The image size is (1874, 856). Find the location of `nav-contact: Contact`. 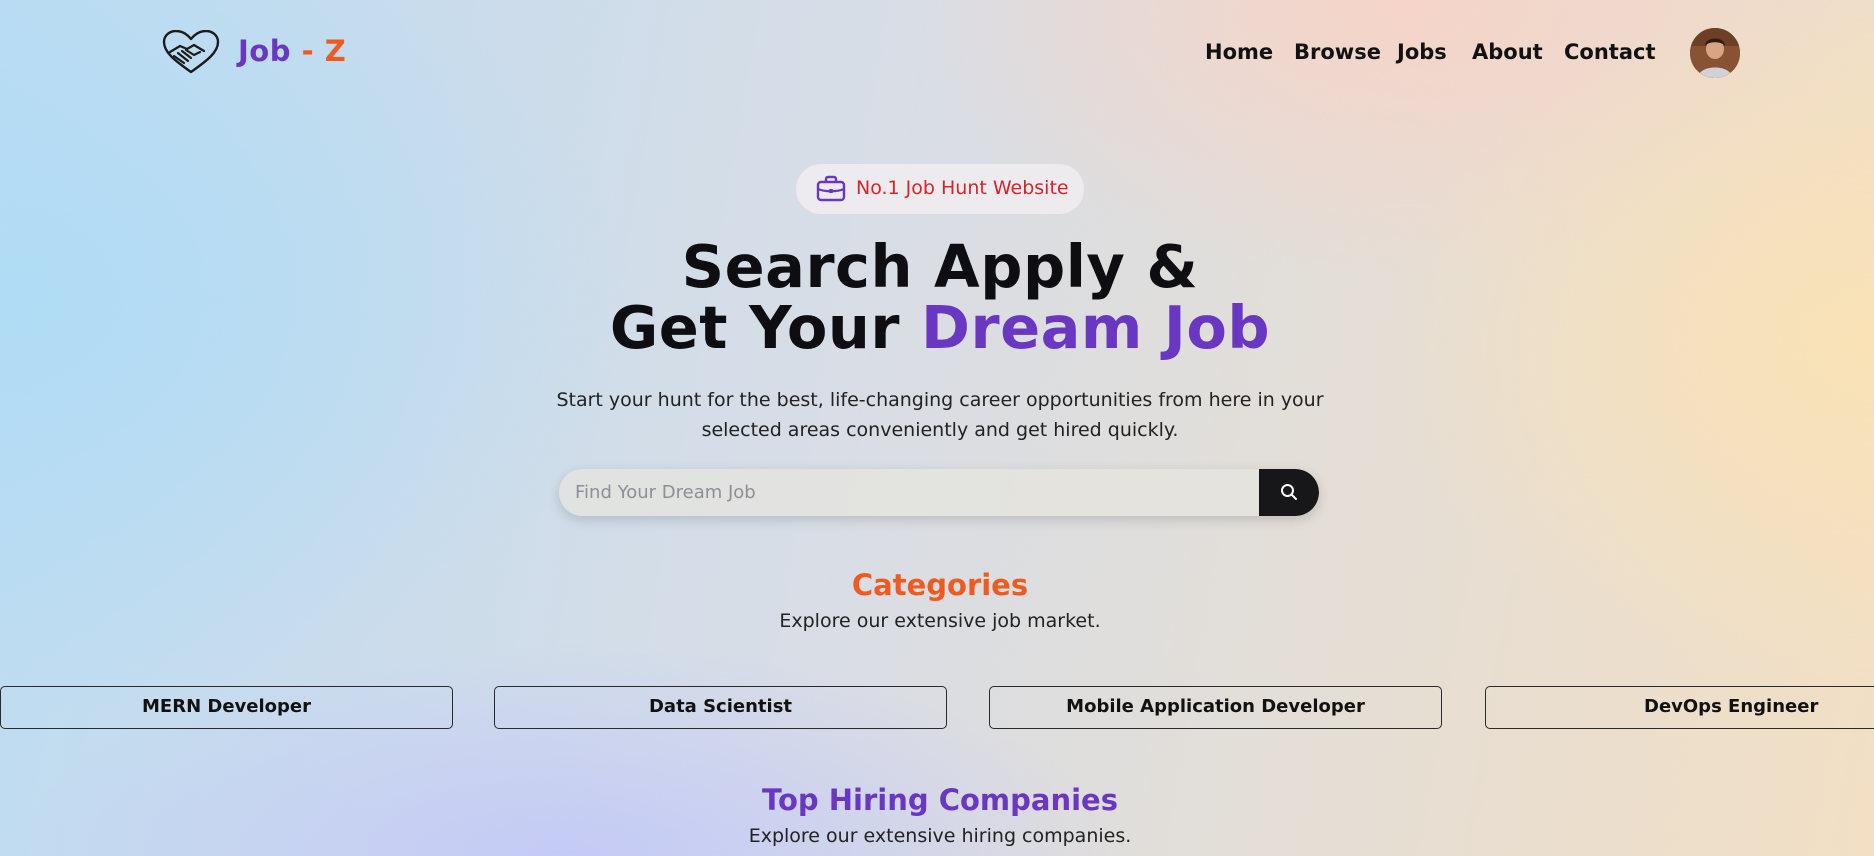

nav-contact: Contact is located at coordinates (1610, 52).